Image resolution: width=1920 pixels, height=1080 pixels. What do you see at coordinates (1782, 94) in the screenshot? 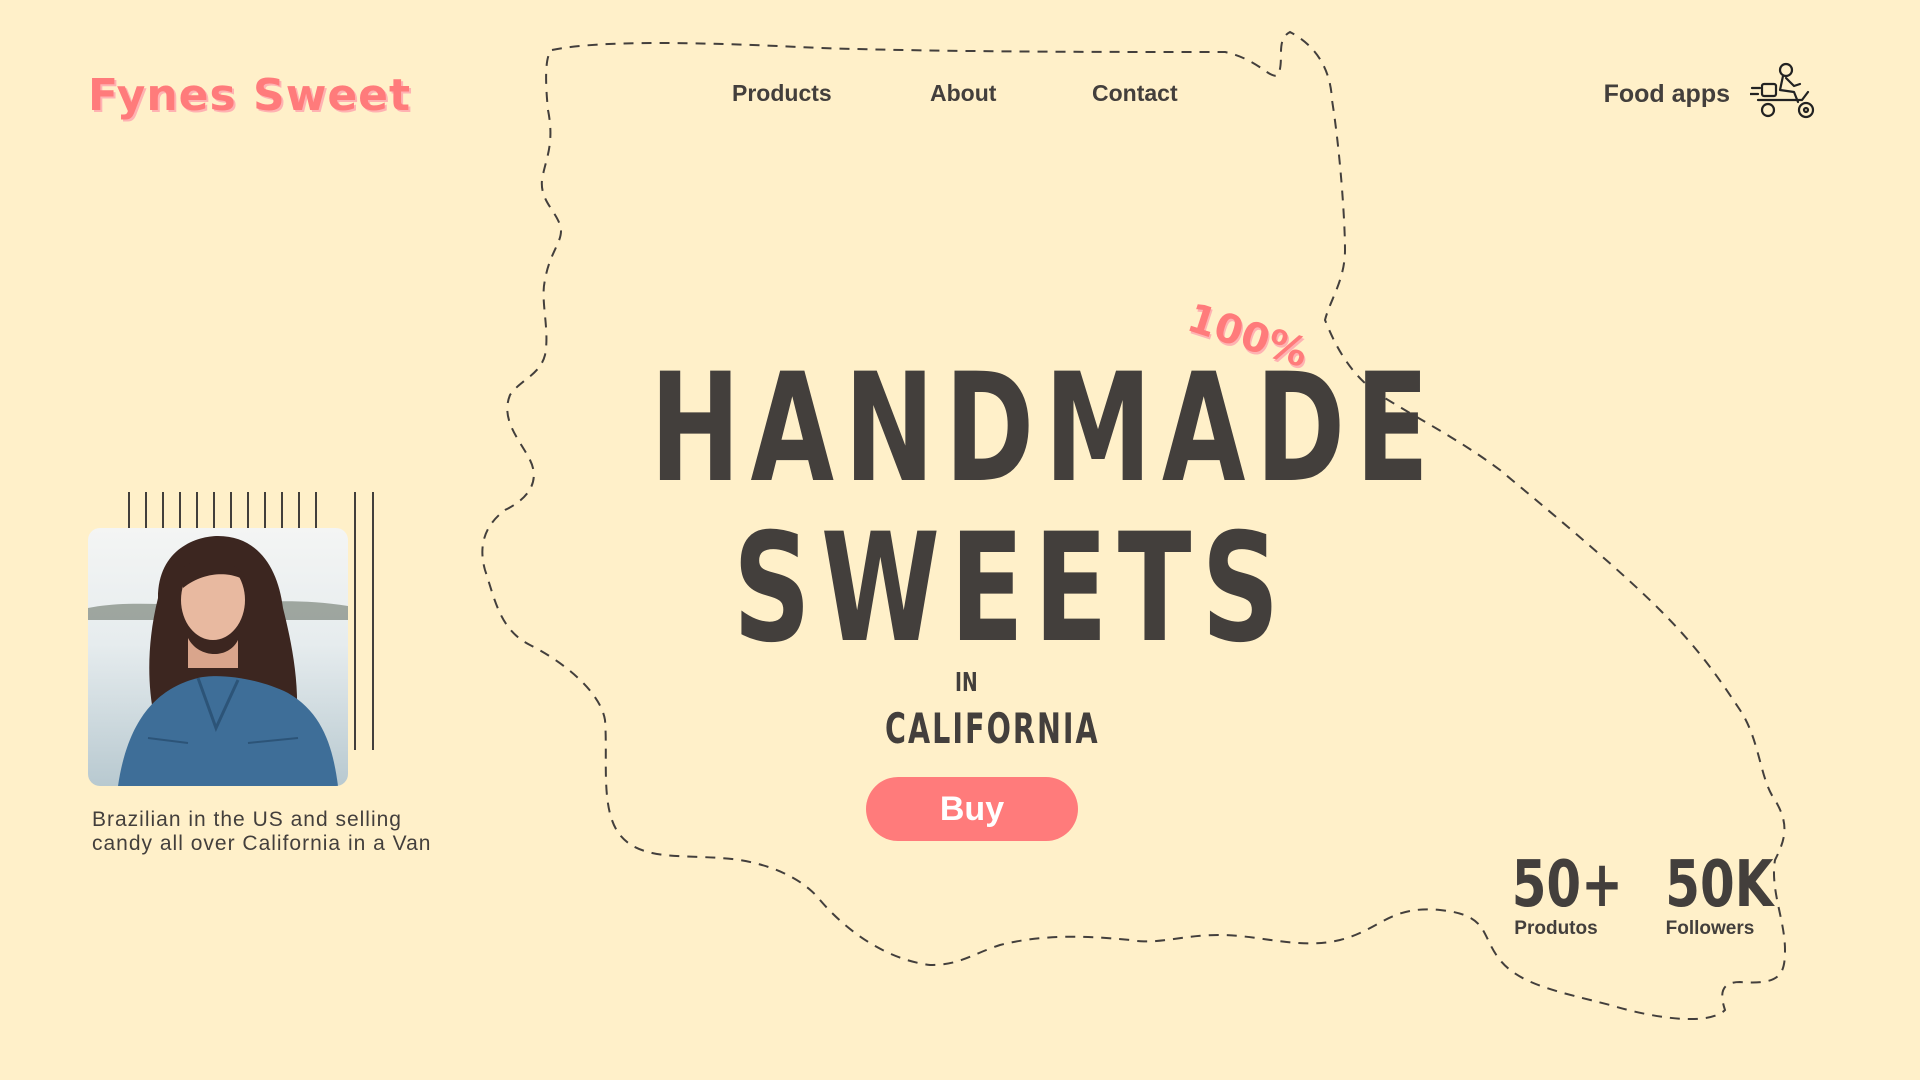
I see `delivery-scooter-icon` at bounding box center [1782, 94].